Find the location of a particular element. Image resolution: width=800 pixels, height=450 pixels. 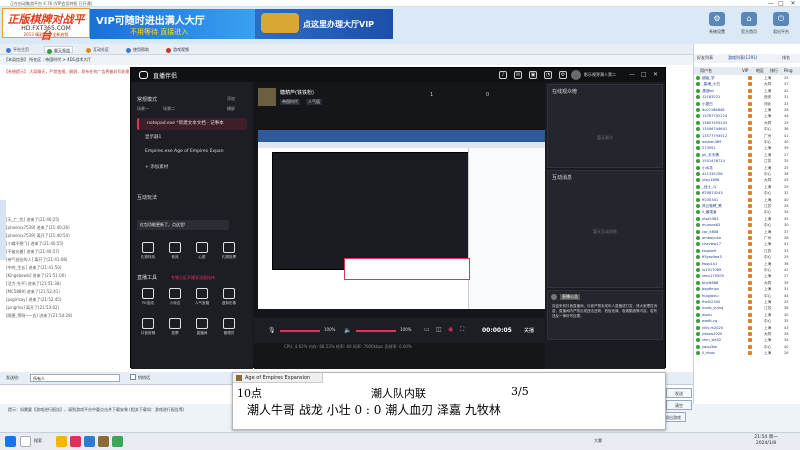

folder-icon is located at coordinates (61, 441).